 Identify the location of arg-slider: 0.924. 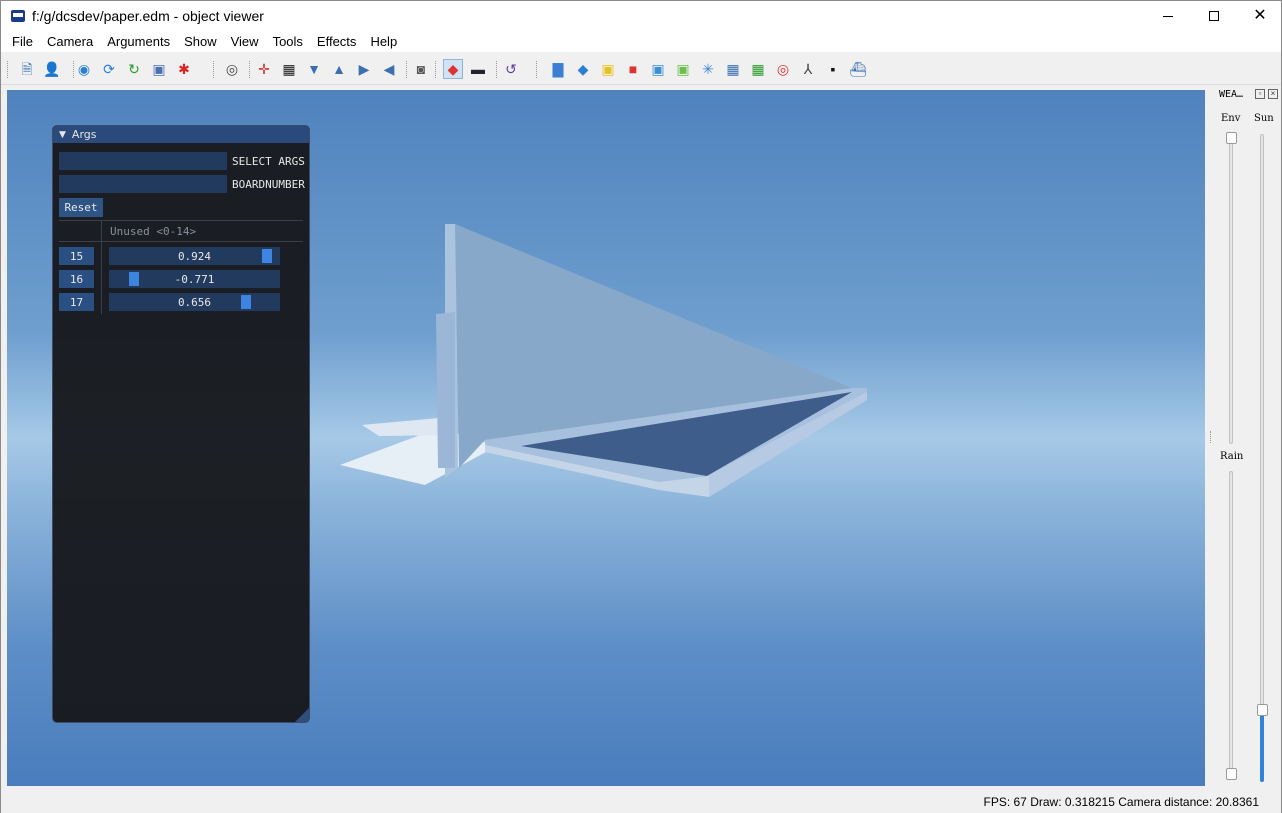
(194, 256).